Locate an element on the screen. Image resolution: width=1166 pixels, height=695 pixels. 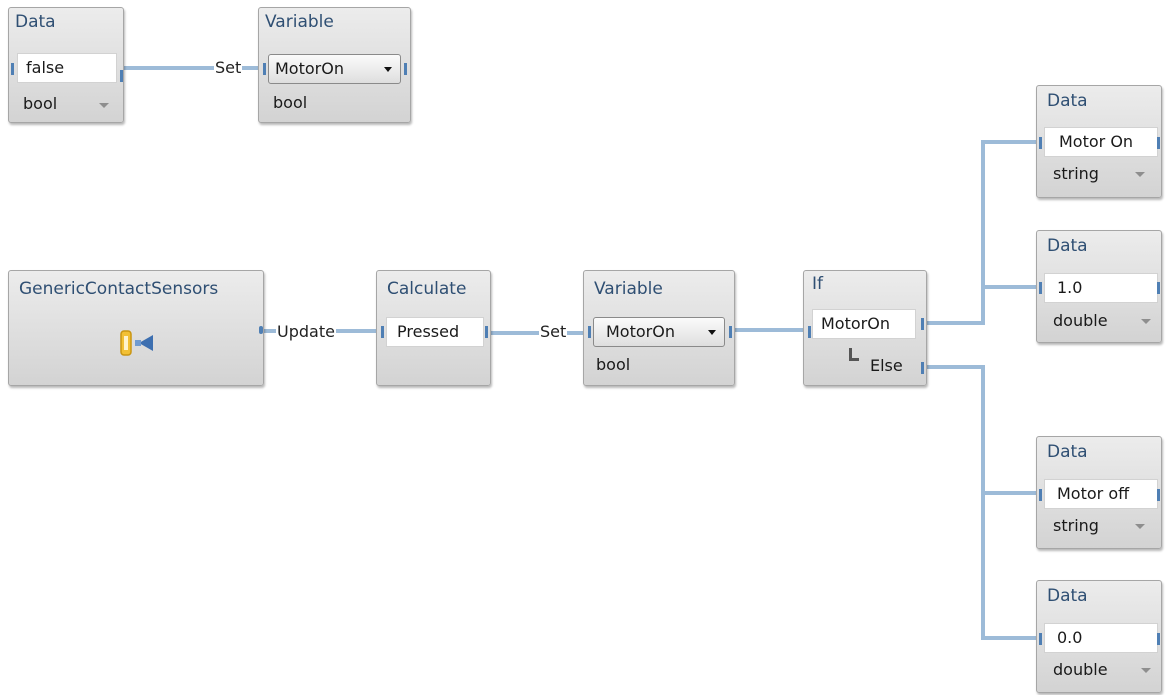
data-value-field: Motor off is located at coordinates (1101, 494).